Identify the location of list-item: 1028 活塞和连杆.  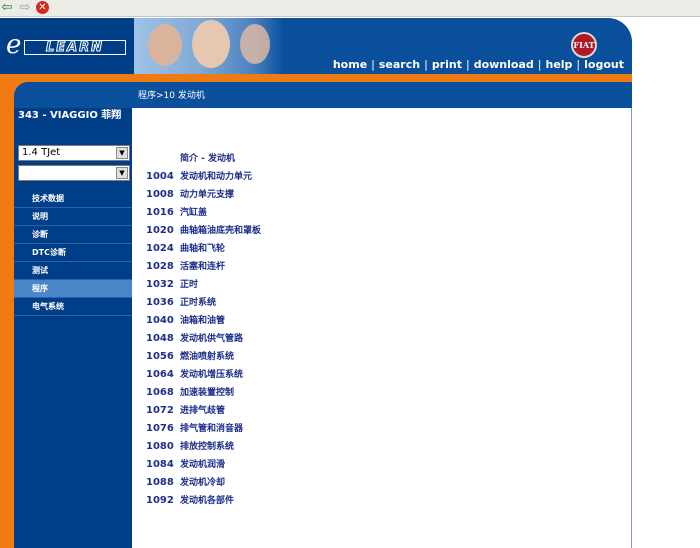
(380, 267).